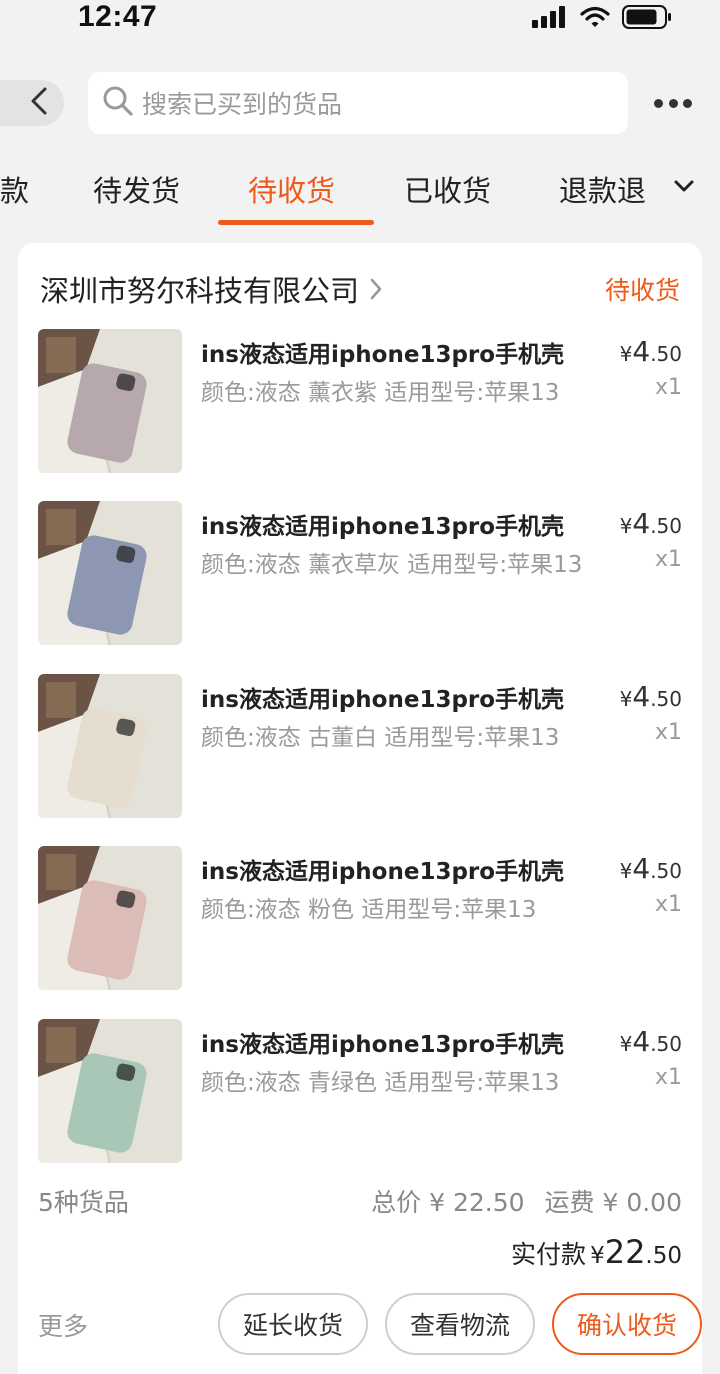  What do you see at coordinates (370, 1324) in the screenshot?
I see `order-actions: 更多 延长收货 查看物流 确认收货` at bounding box center [370, 1324].